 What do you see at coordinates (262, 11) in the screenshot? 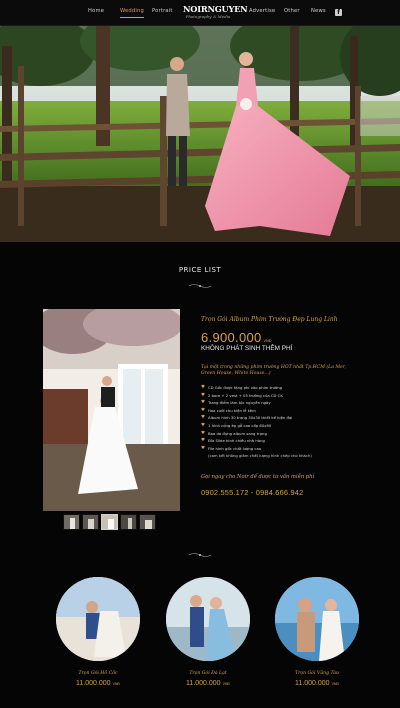
I see `nav-advertise: Advertise` at bounding box center [262, 11].